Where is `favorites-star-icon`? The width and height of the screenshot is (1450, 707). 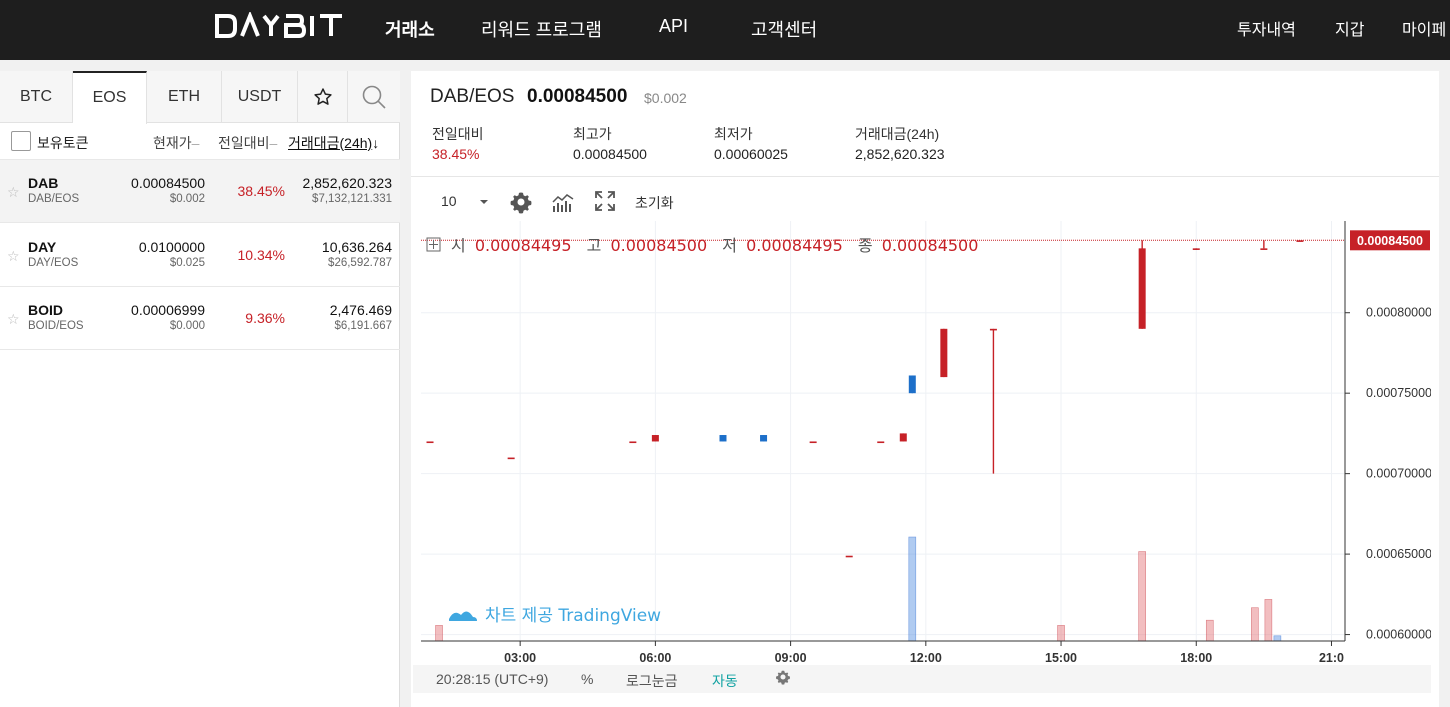
favorites-star-icon is located at coordinates (323, 97).